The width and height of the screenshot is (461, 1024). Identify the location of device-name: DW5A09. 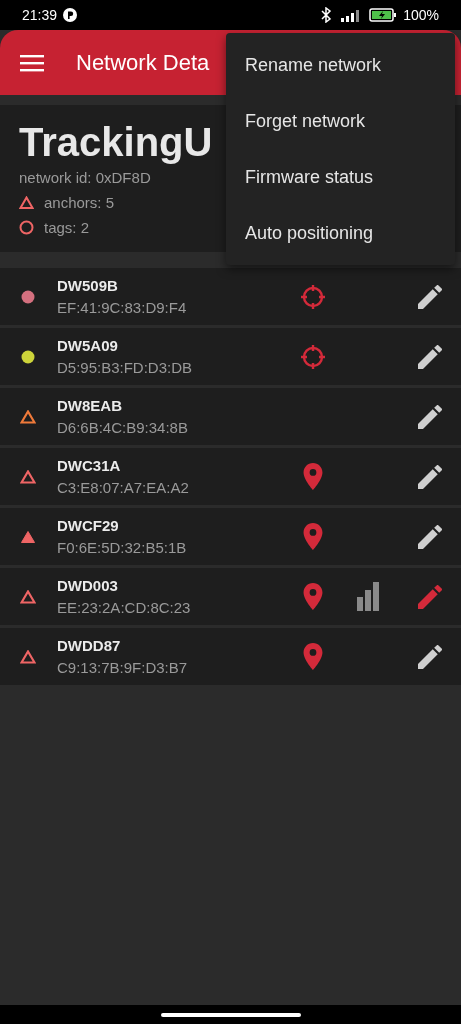
(88, 345).